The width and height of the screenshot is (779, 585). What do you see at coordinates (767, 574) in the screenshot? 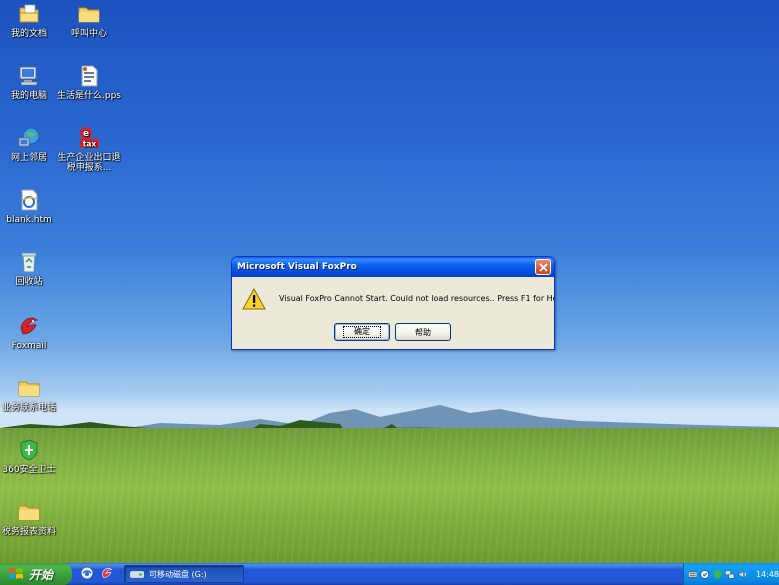
I see `clock: 14:48` at bounding box center [767, 574].